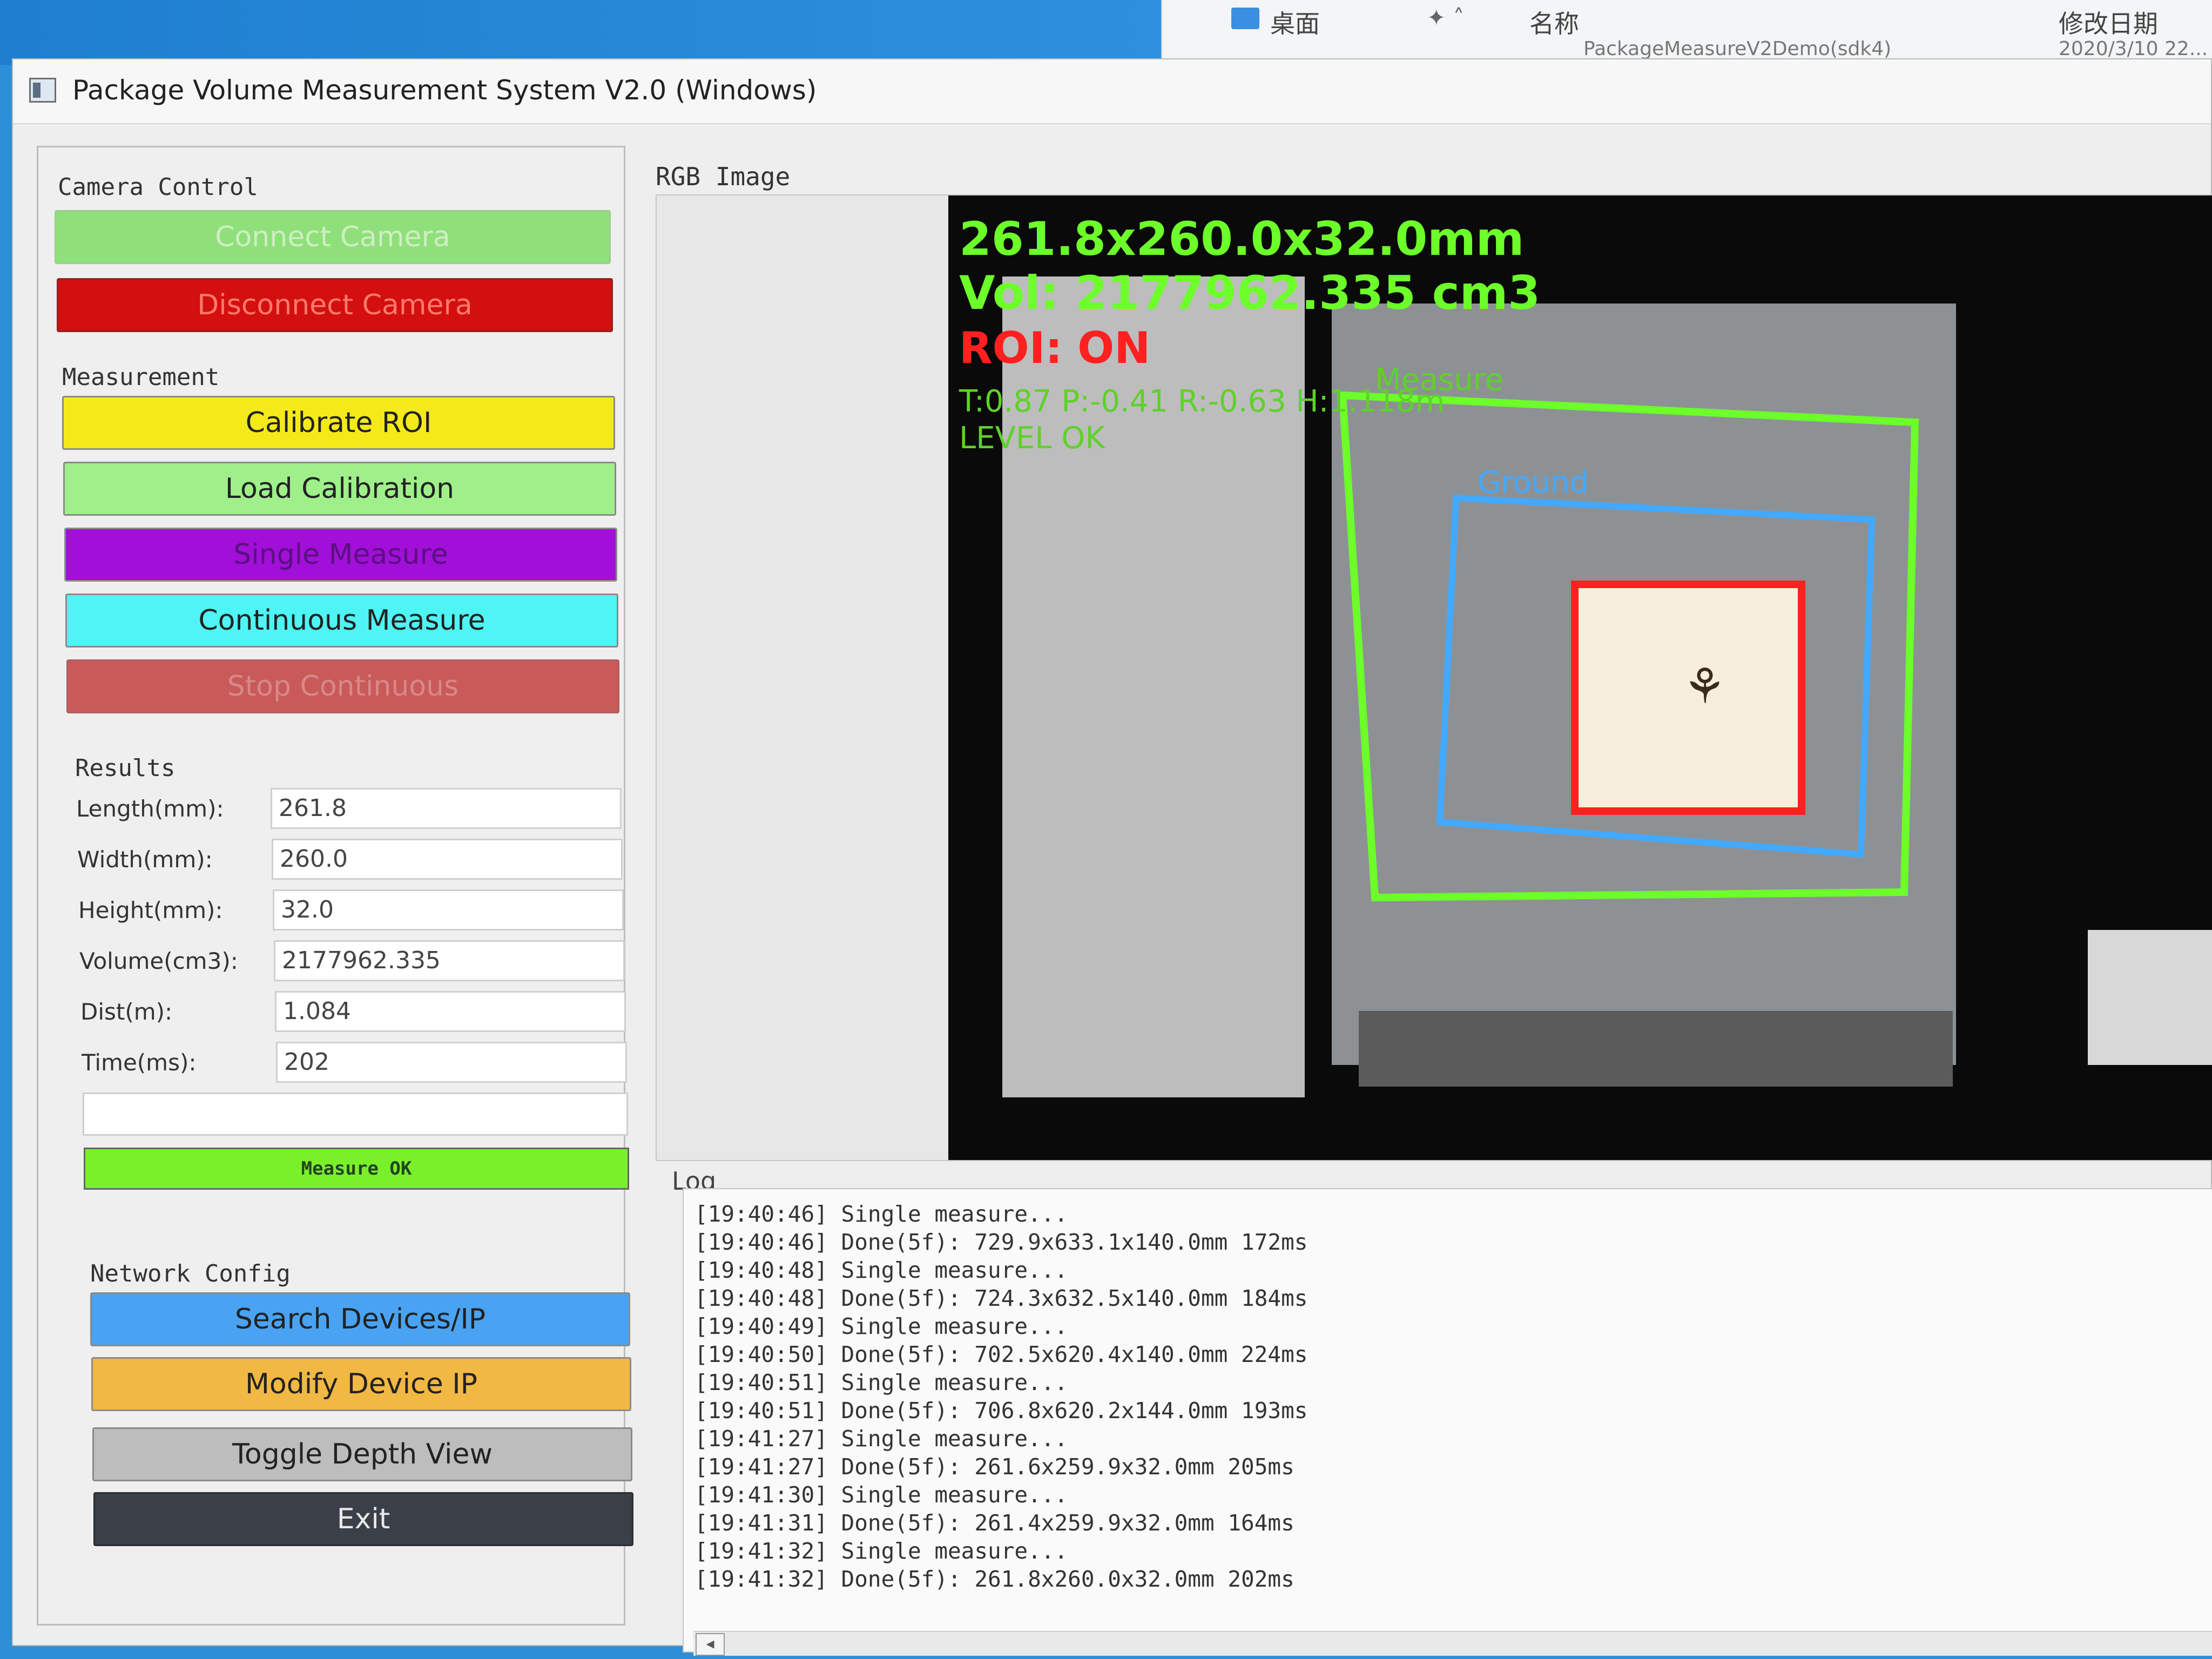 This screenshot has height=1659, width=2212. Describe the element at coordinates (447, 859) in the screenshot. I see `width-field: 260.0` at that location.